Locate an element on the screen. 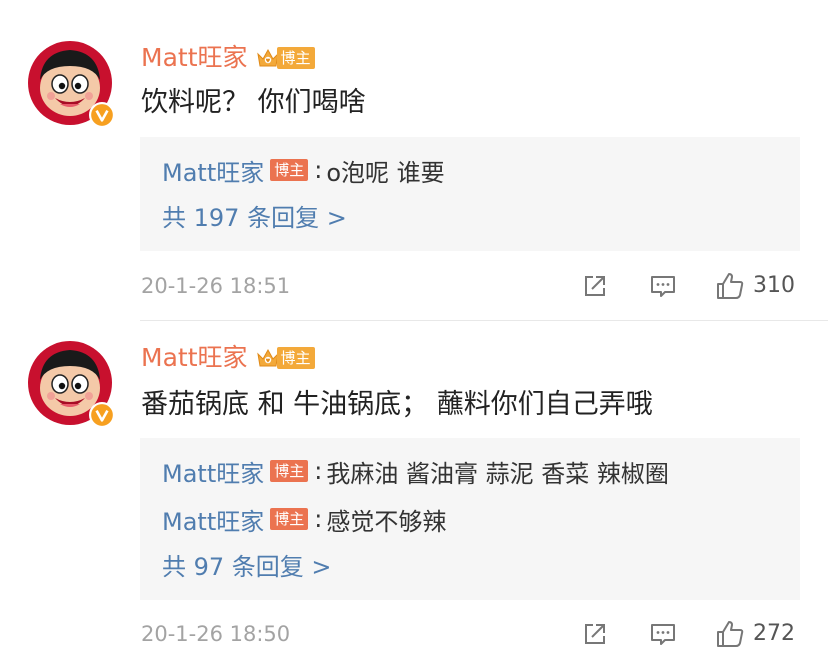  reply-text: 我麻油 酱油膏 蒜泥 香菜 辣椒圈 is located at coordinates (497, 473).